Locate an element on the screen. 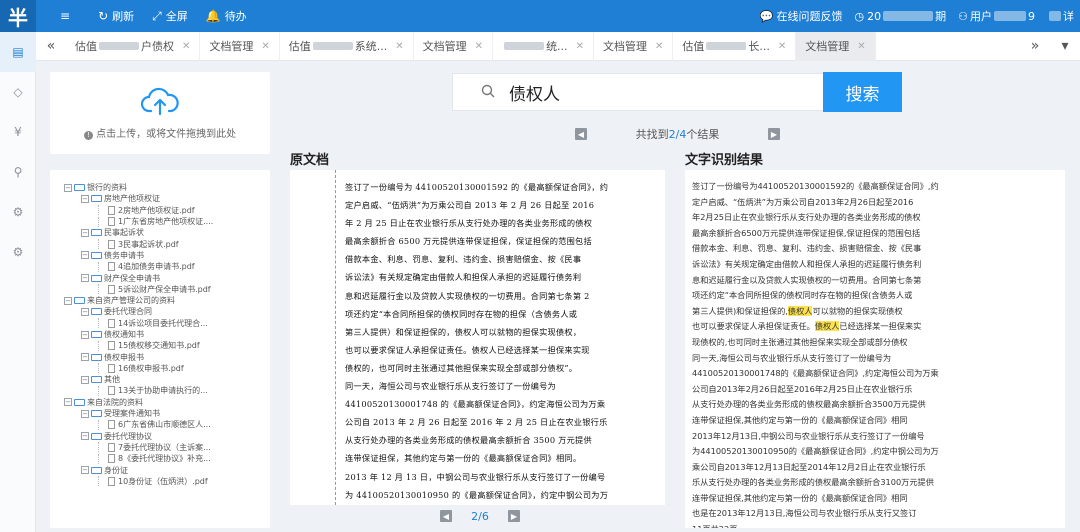 The height and width of the screenshot is (532, 1080). user-suffix: 9 is located at coordinates (1031, 16).